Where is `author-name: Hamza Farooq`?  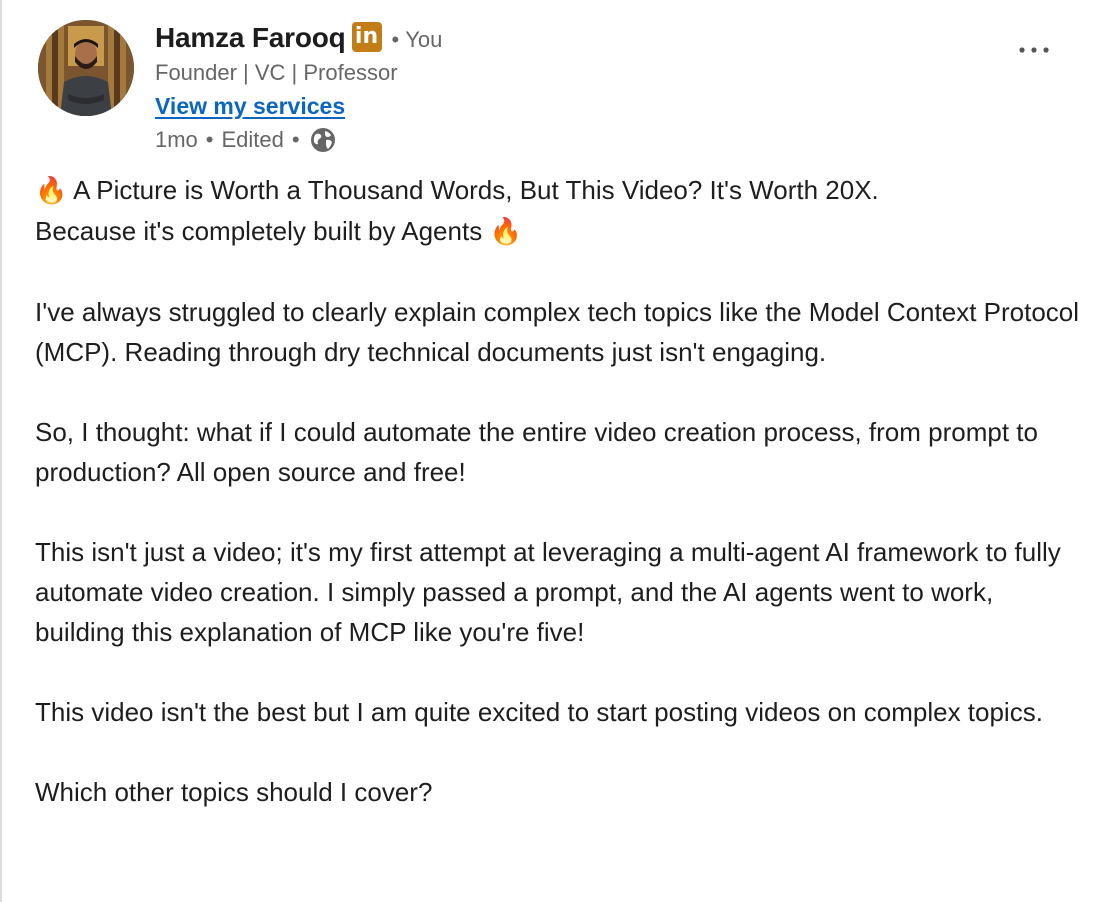
author-name: Hamza Farooq is located at coordinates (250, 38).